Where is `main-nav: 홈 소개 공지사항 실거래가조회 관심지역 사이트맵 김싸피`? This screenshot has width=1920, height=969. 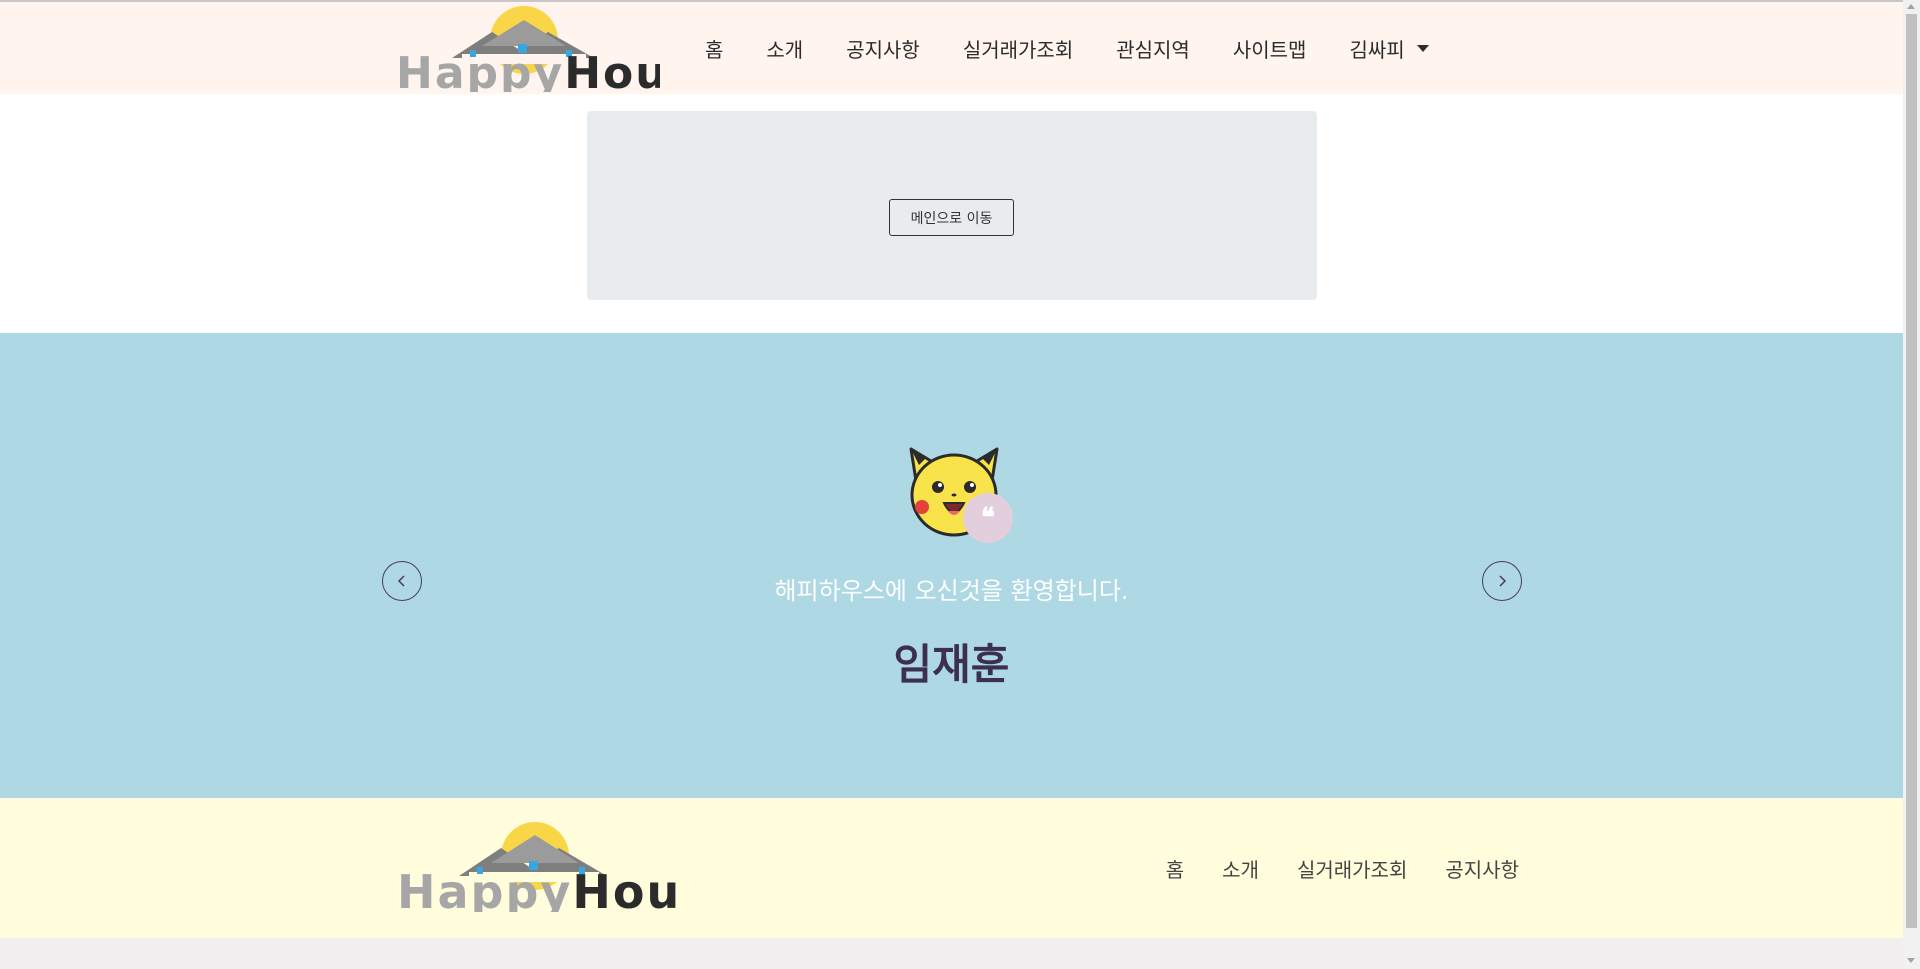 main-nav: 홈 소개 공지사항 실거래가조회 관심지역 사이트맵 김싸피 is located at coordinates (1067, 48).